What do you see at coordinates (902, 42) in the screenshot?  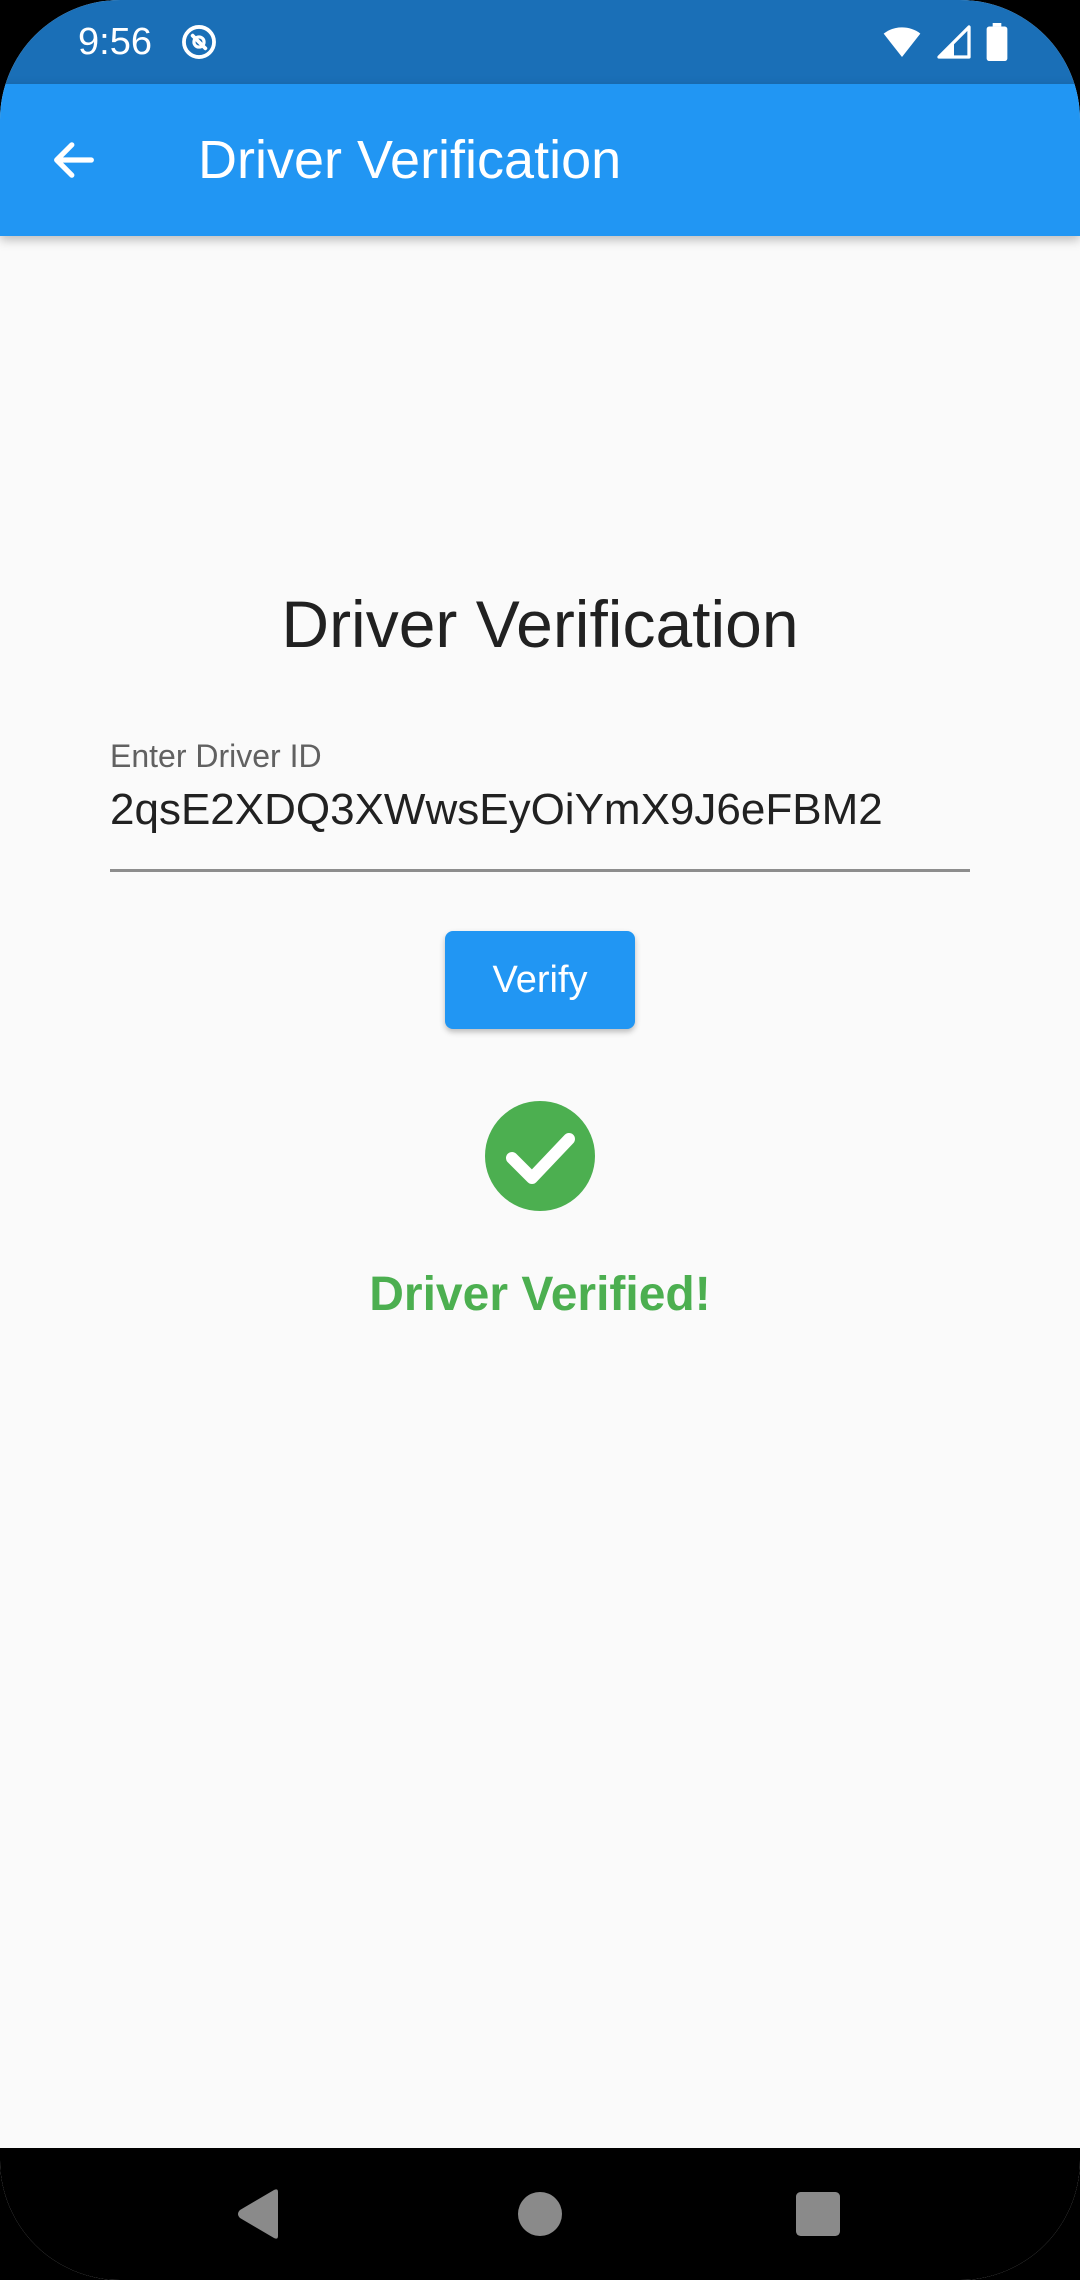 I see `wifi-icon` at bounding box center [902, 42].